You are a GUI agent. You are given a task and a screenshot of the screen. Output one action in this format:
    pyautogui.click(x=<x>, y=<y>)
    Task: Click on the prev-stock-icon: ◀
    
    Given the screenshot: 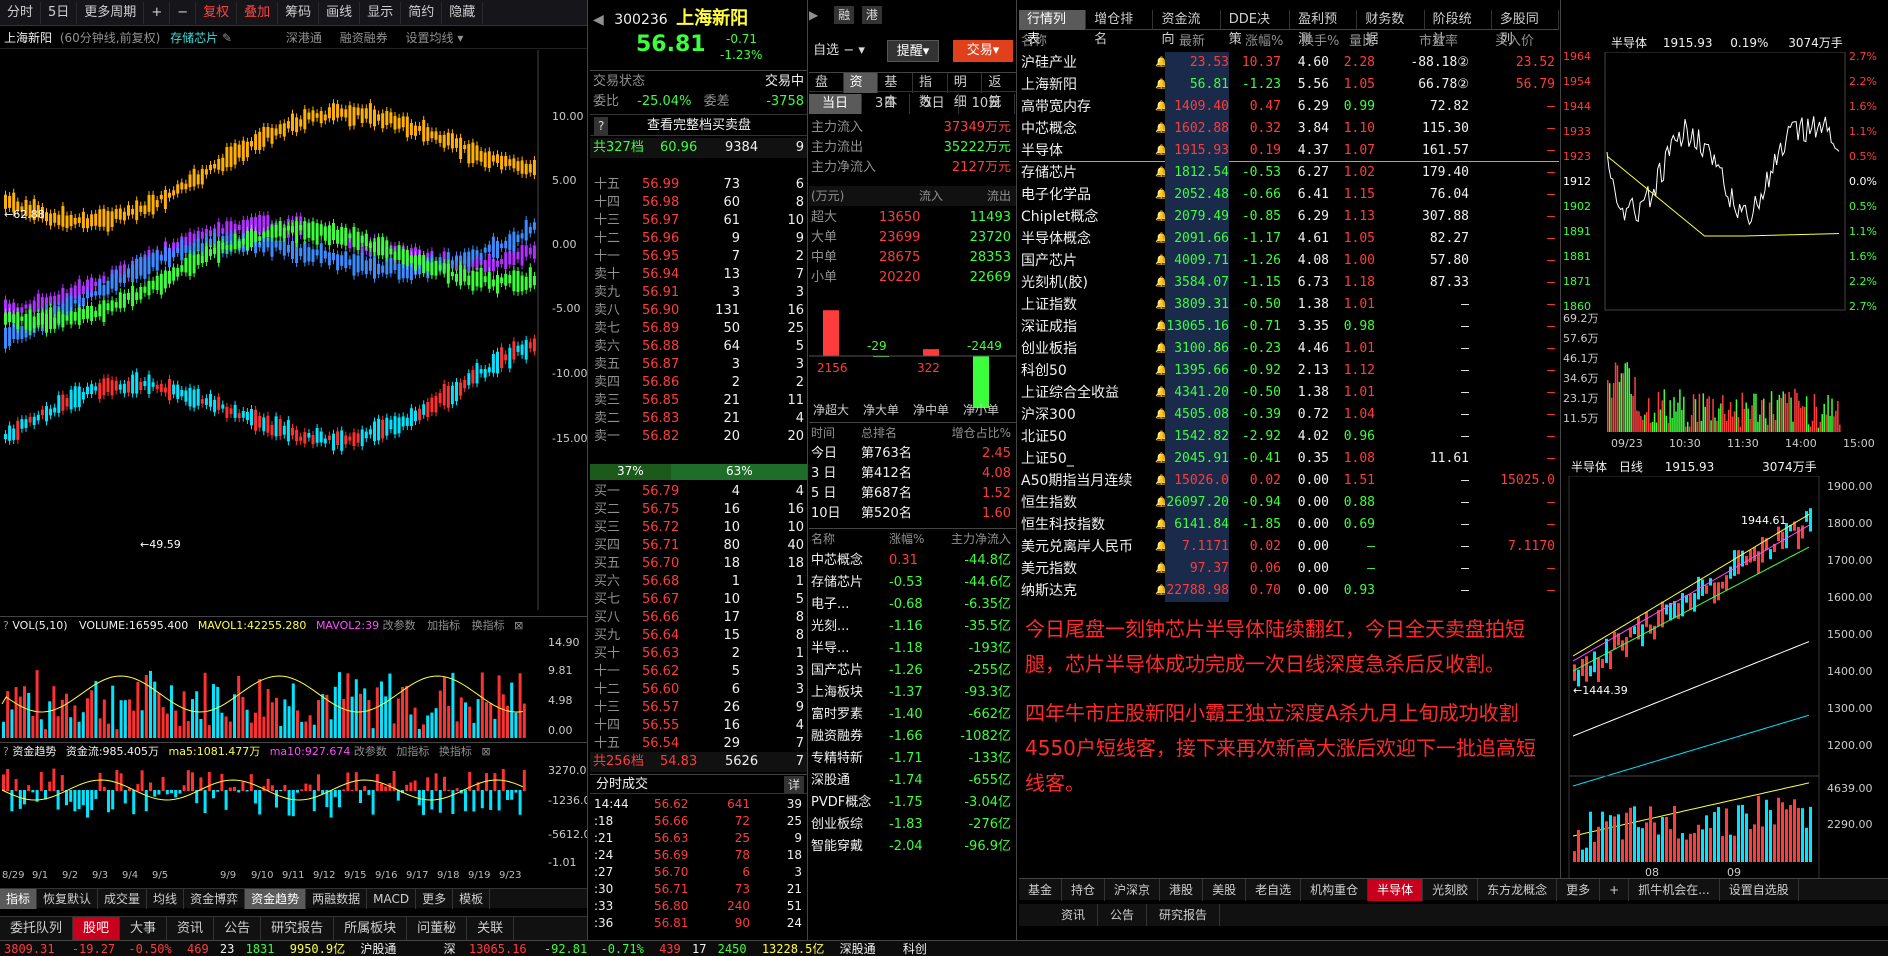 What is the action you would take?
    pyautogui.click(x=598, y=20)
    